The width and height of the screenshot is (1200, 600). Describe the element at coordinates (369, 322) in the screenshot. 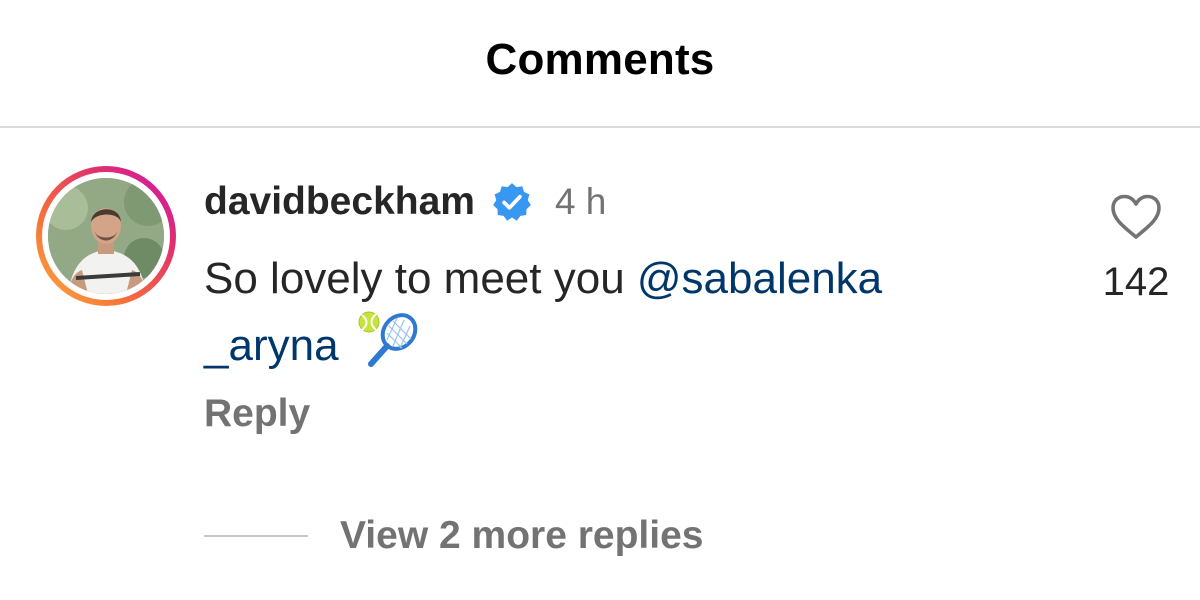

I see `tennis-ball-icon` at that location.